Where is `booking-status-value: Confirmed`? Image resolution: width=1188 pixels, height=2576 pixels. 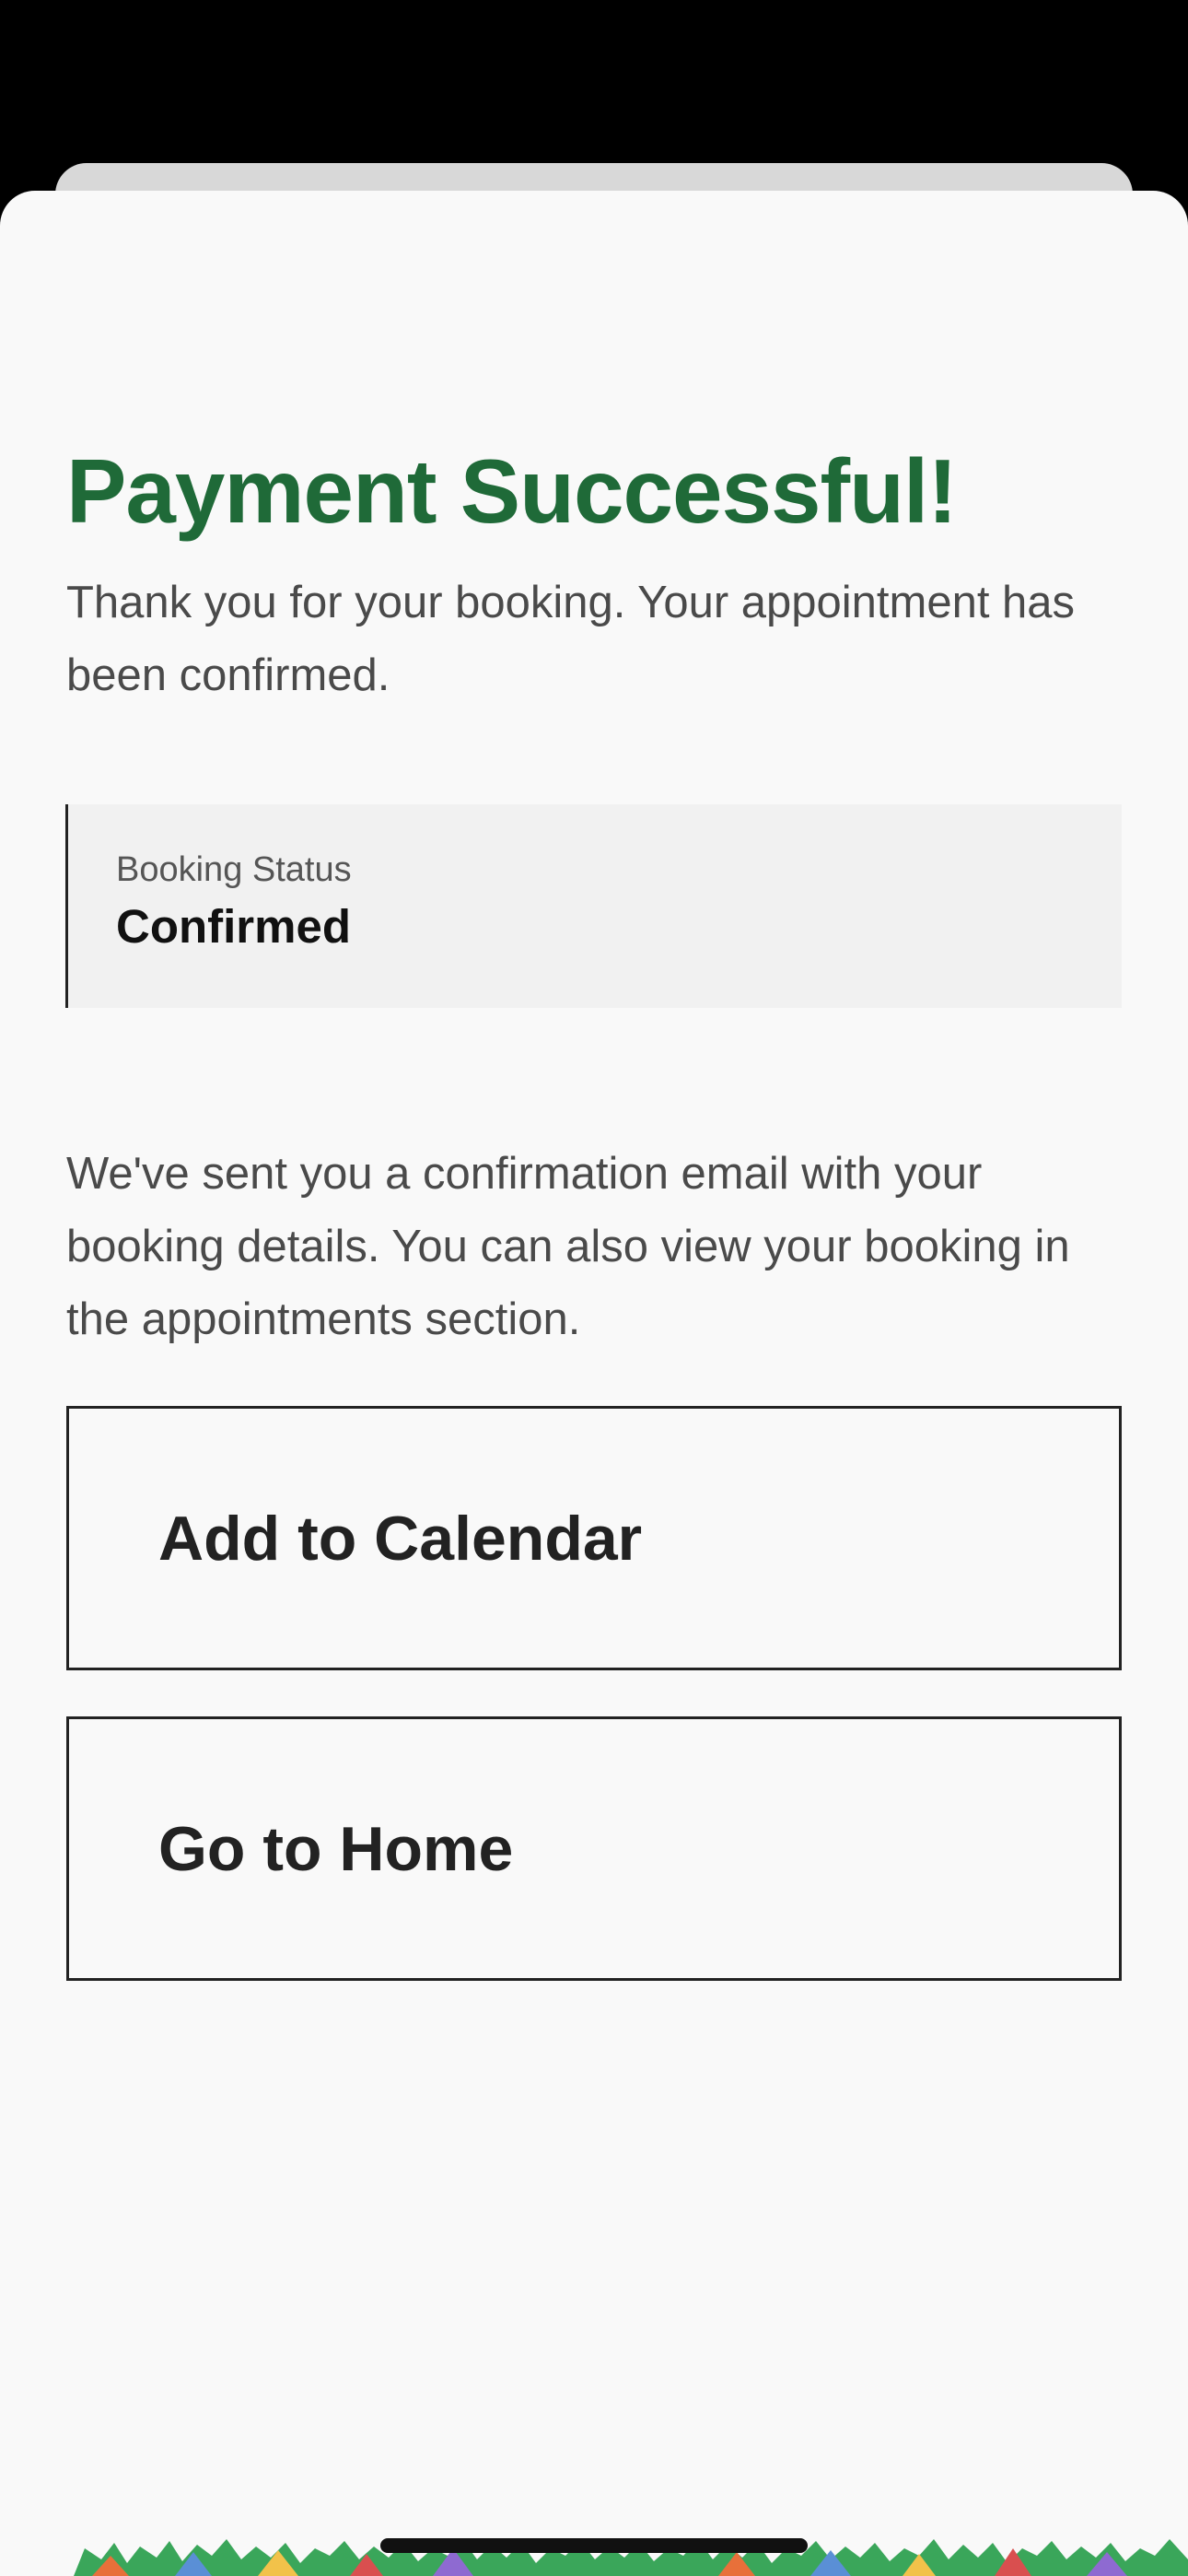 booking-status-value: Confirmed is located at coordinates (233, 926).